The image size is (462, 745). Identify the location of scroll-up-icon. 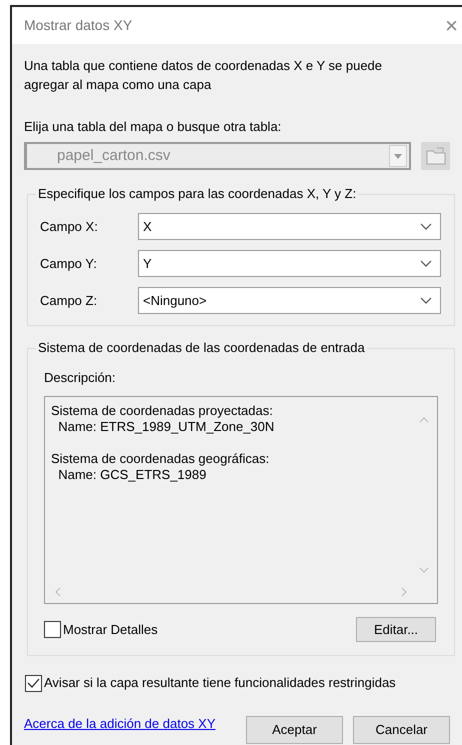
(424, 420).